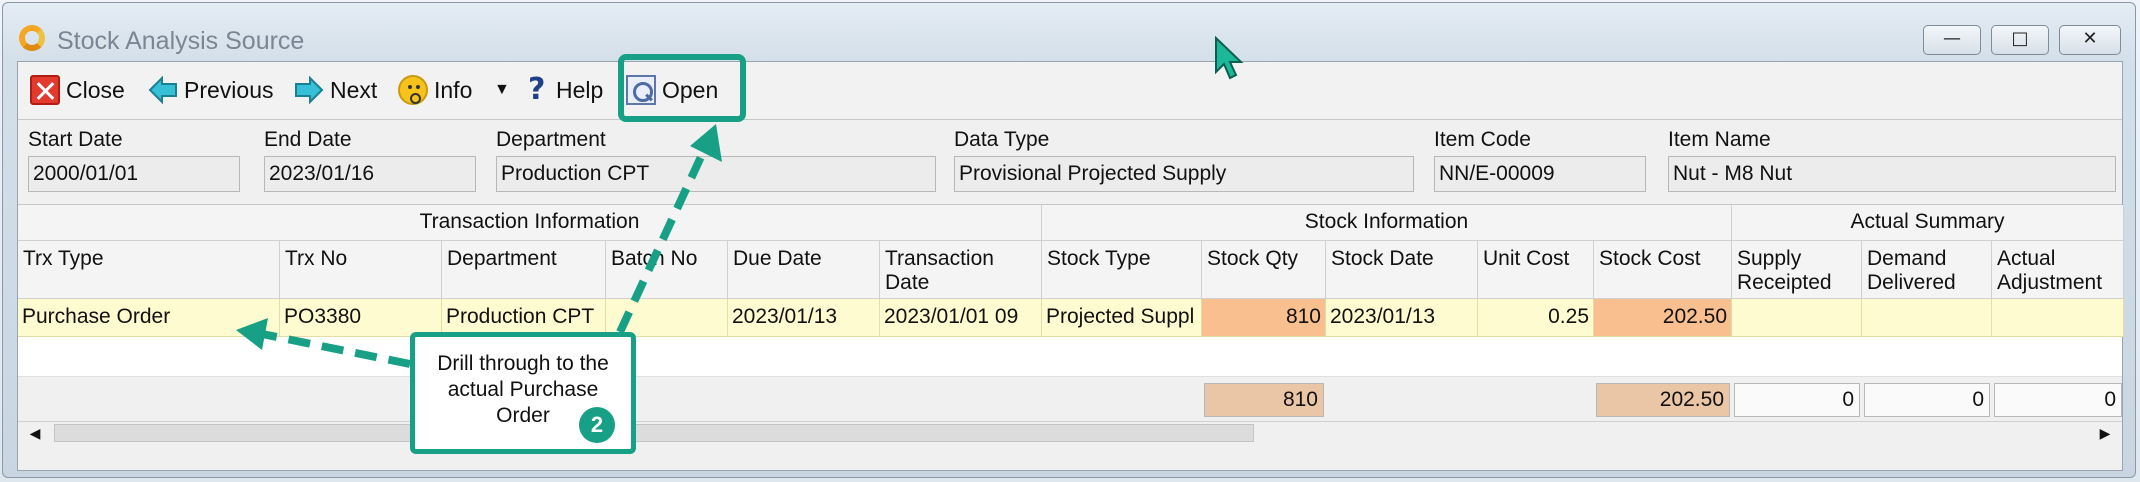  I want to click on column-header-stock-type: Stock Type, so click(1122, 270).